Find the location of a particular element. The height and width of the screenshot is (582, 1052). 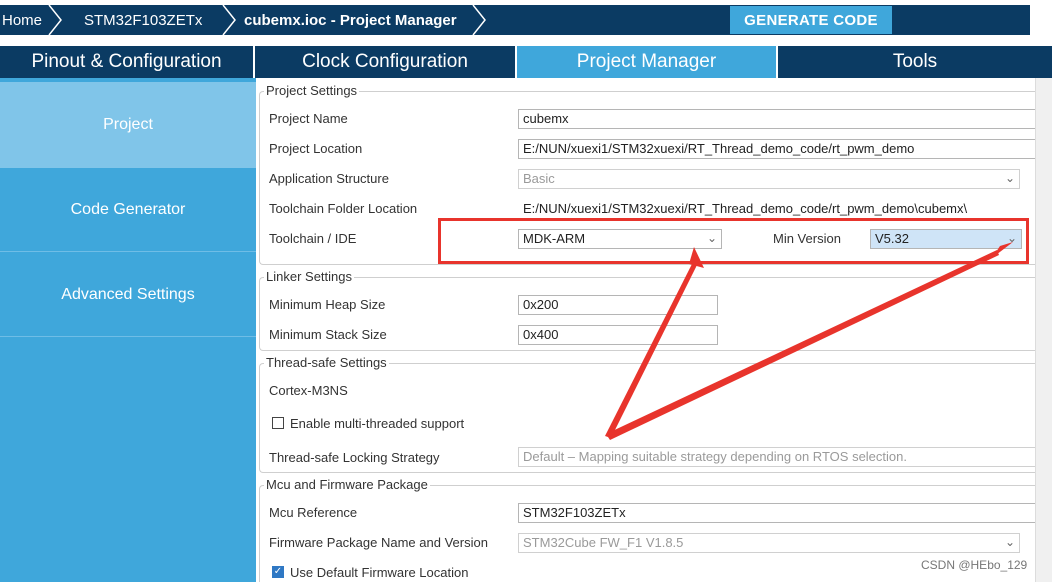

firmware-package-select: STM32Cube FW_F1 V1.8.5 ⌄ is located at coordinates (769, 543).